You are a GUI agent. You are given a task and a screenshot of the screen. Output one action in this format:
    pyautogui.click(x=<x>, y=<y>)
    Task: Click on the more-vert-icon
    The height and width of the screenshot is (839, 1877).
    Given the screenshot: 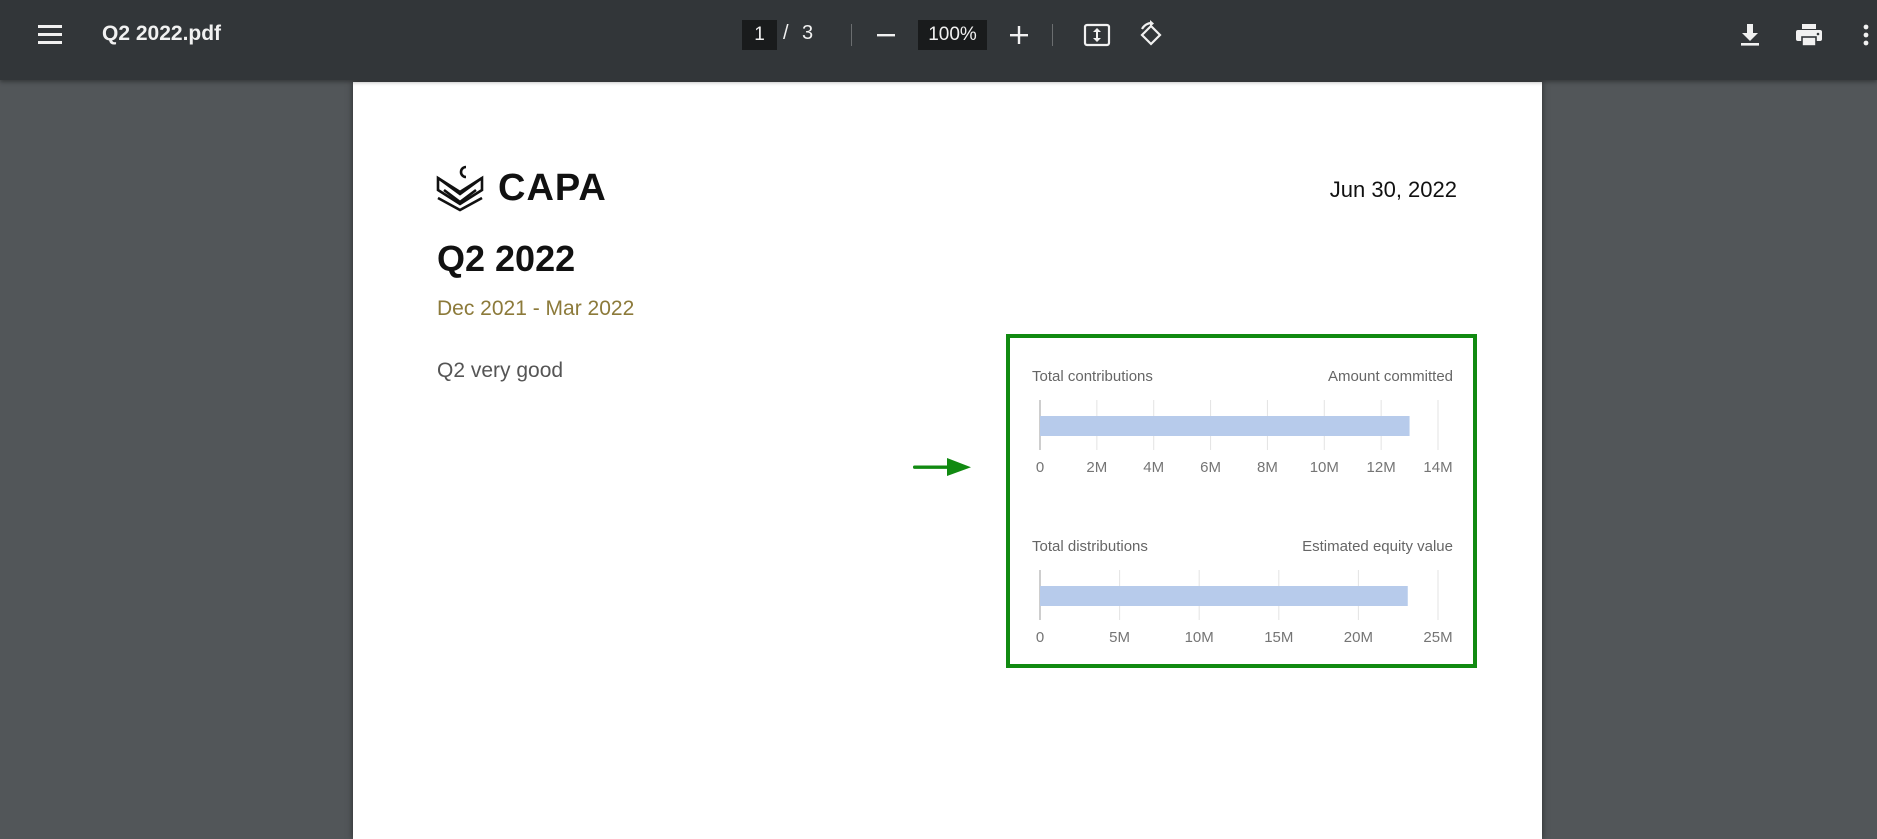 What is the action you would take?
    pyautogui.click(x=1866, y=35)
    